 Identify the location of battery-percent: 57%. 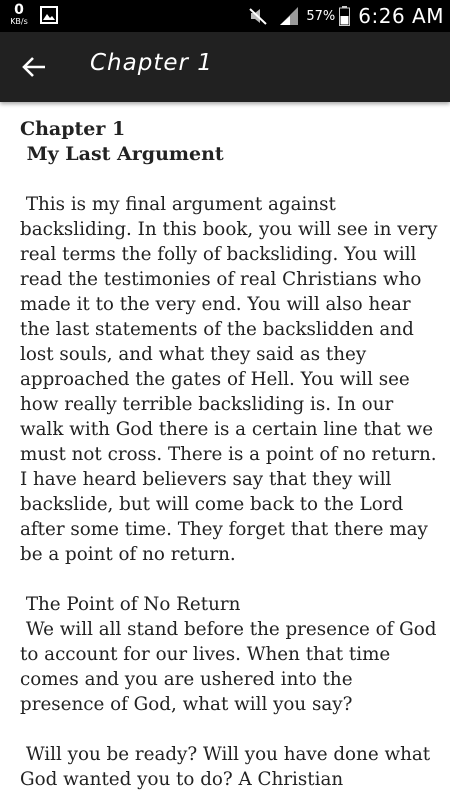
(321, 16).